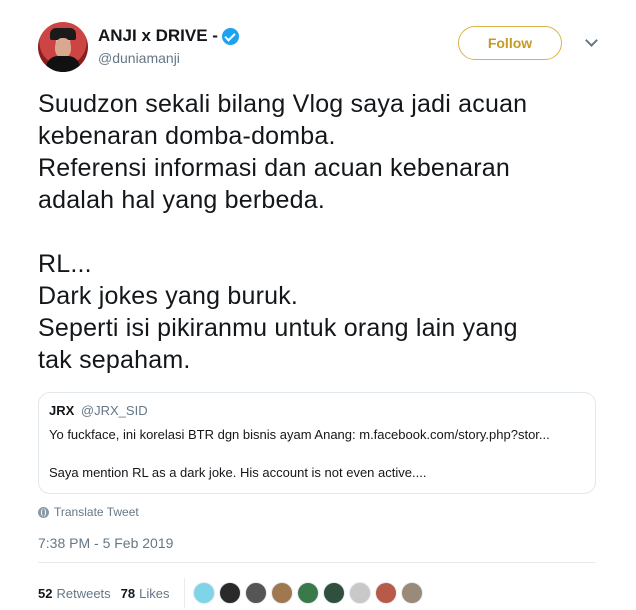 The width and height of the screenshot is (636, 610). Describe the element at coordinates (317, 562) in the screenshot. I see `divider` at that location.